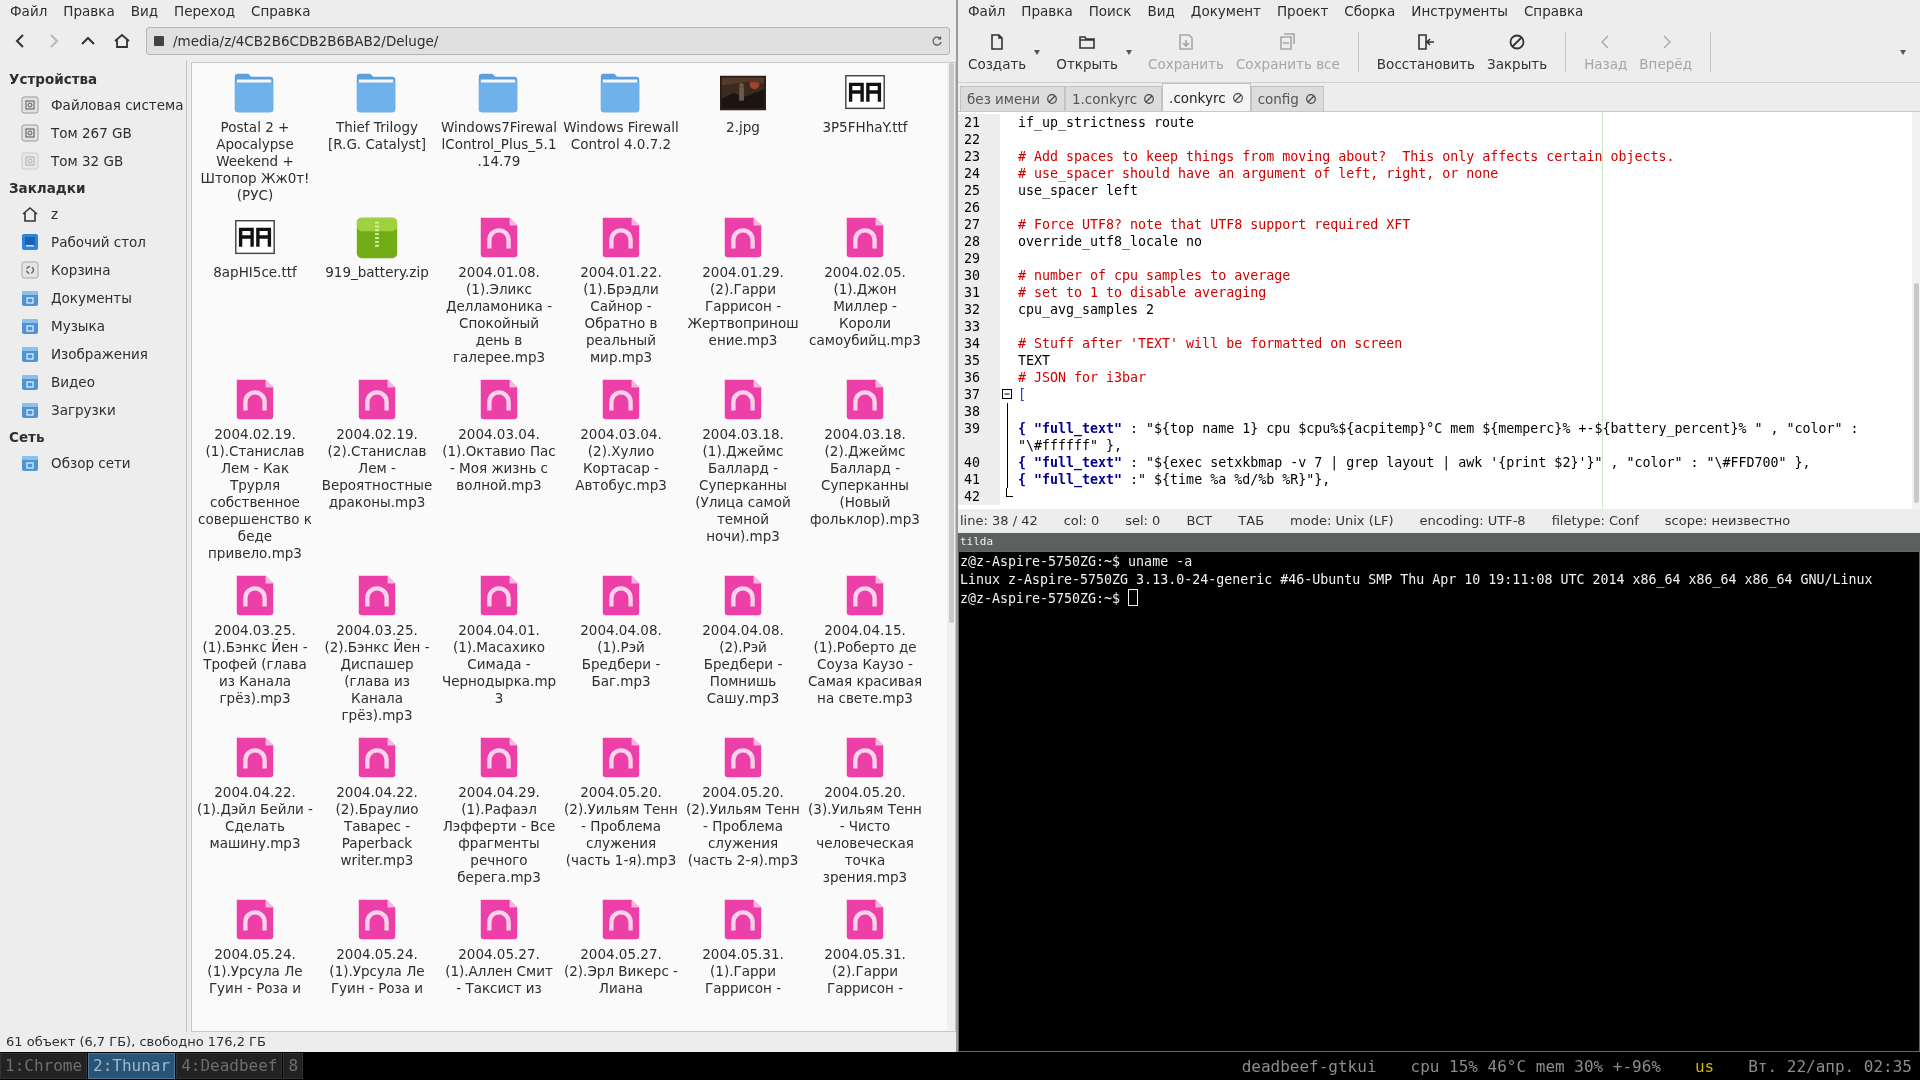 This screenshot has width=1920, height=1080. What do you see at coordinates (78, 326) in the screenshot?
I see `sidebar-item: Музыка` at bounding box center [78, 326].